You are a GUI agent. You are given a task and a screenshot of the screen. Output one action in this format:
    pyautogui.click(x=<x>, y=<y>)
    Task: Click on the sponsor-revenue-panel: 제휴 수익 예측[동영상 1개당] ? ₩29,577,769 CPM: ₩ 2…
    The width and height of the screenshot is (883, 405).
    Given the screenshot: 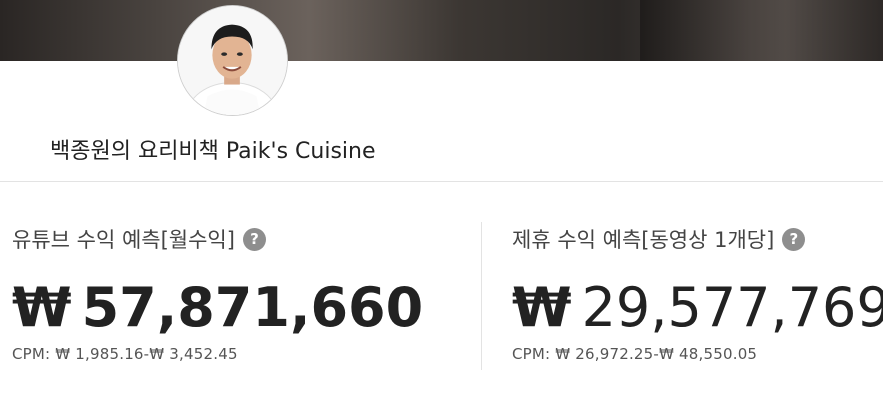 What is the action you would take?
    pyautogui.click(x=697, y=292)
    